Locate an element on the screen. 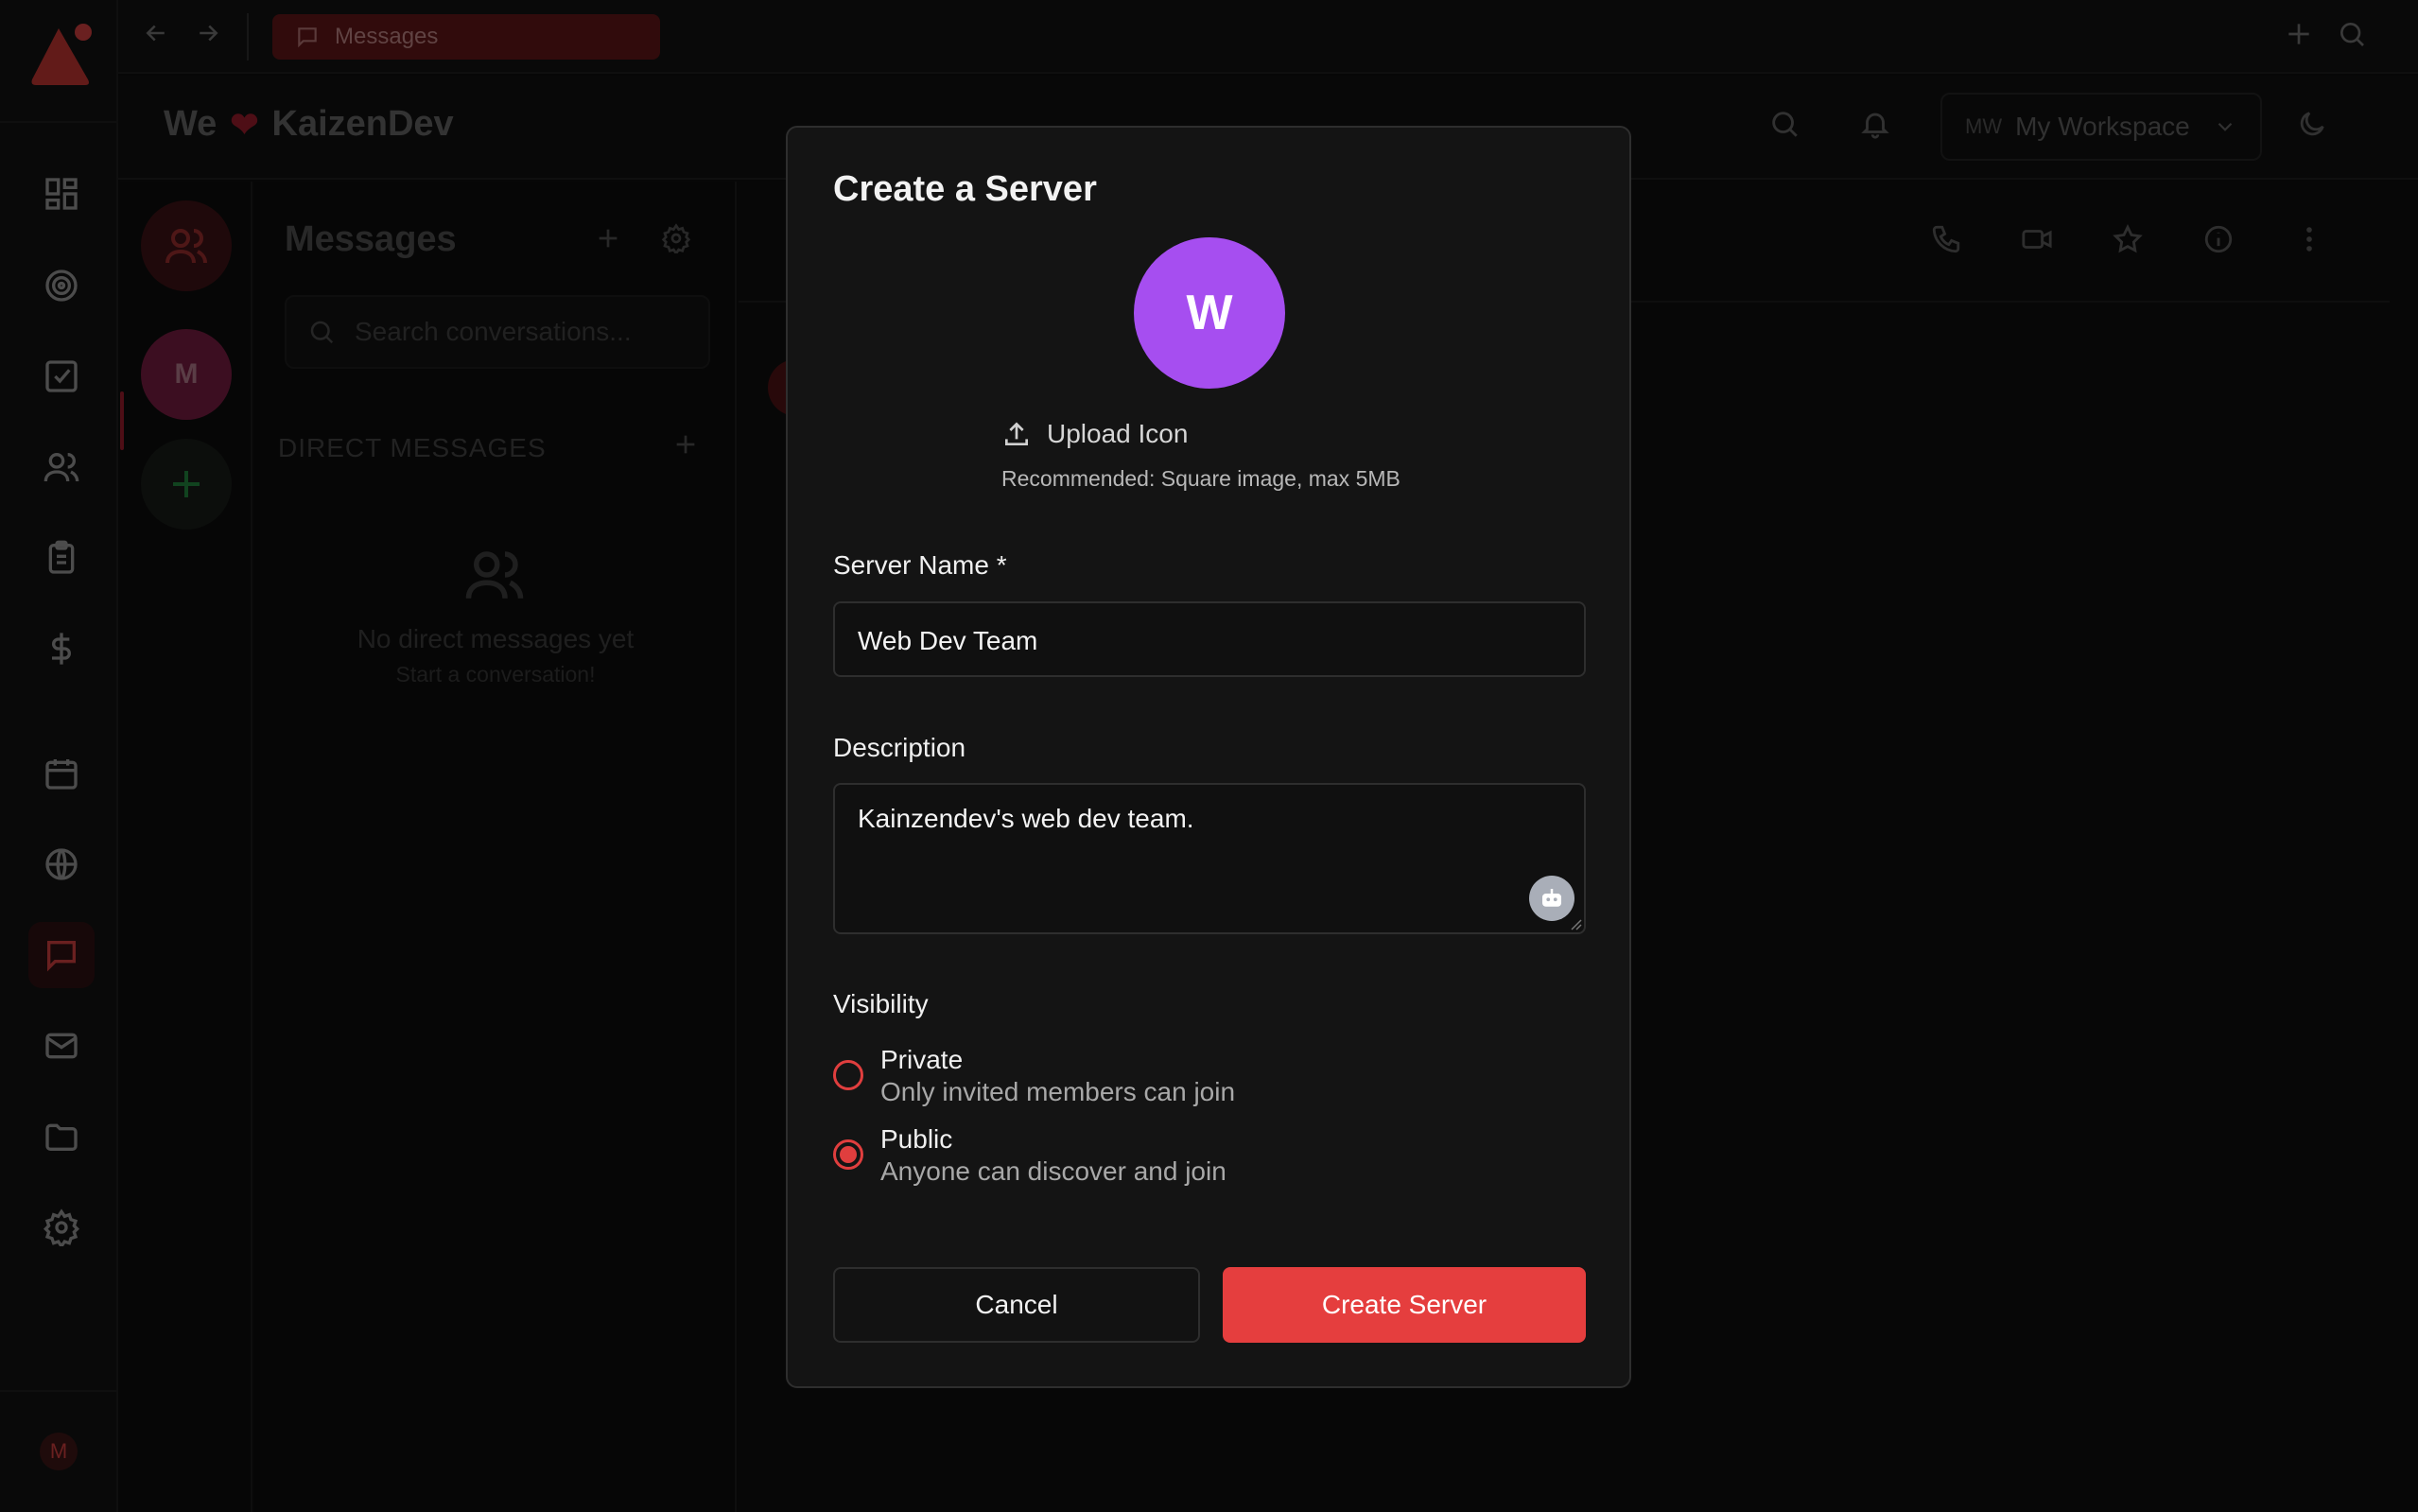 The height and width of the screenshot is (1512, 2418). radio-public is located at coordinates (848, 1155).